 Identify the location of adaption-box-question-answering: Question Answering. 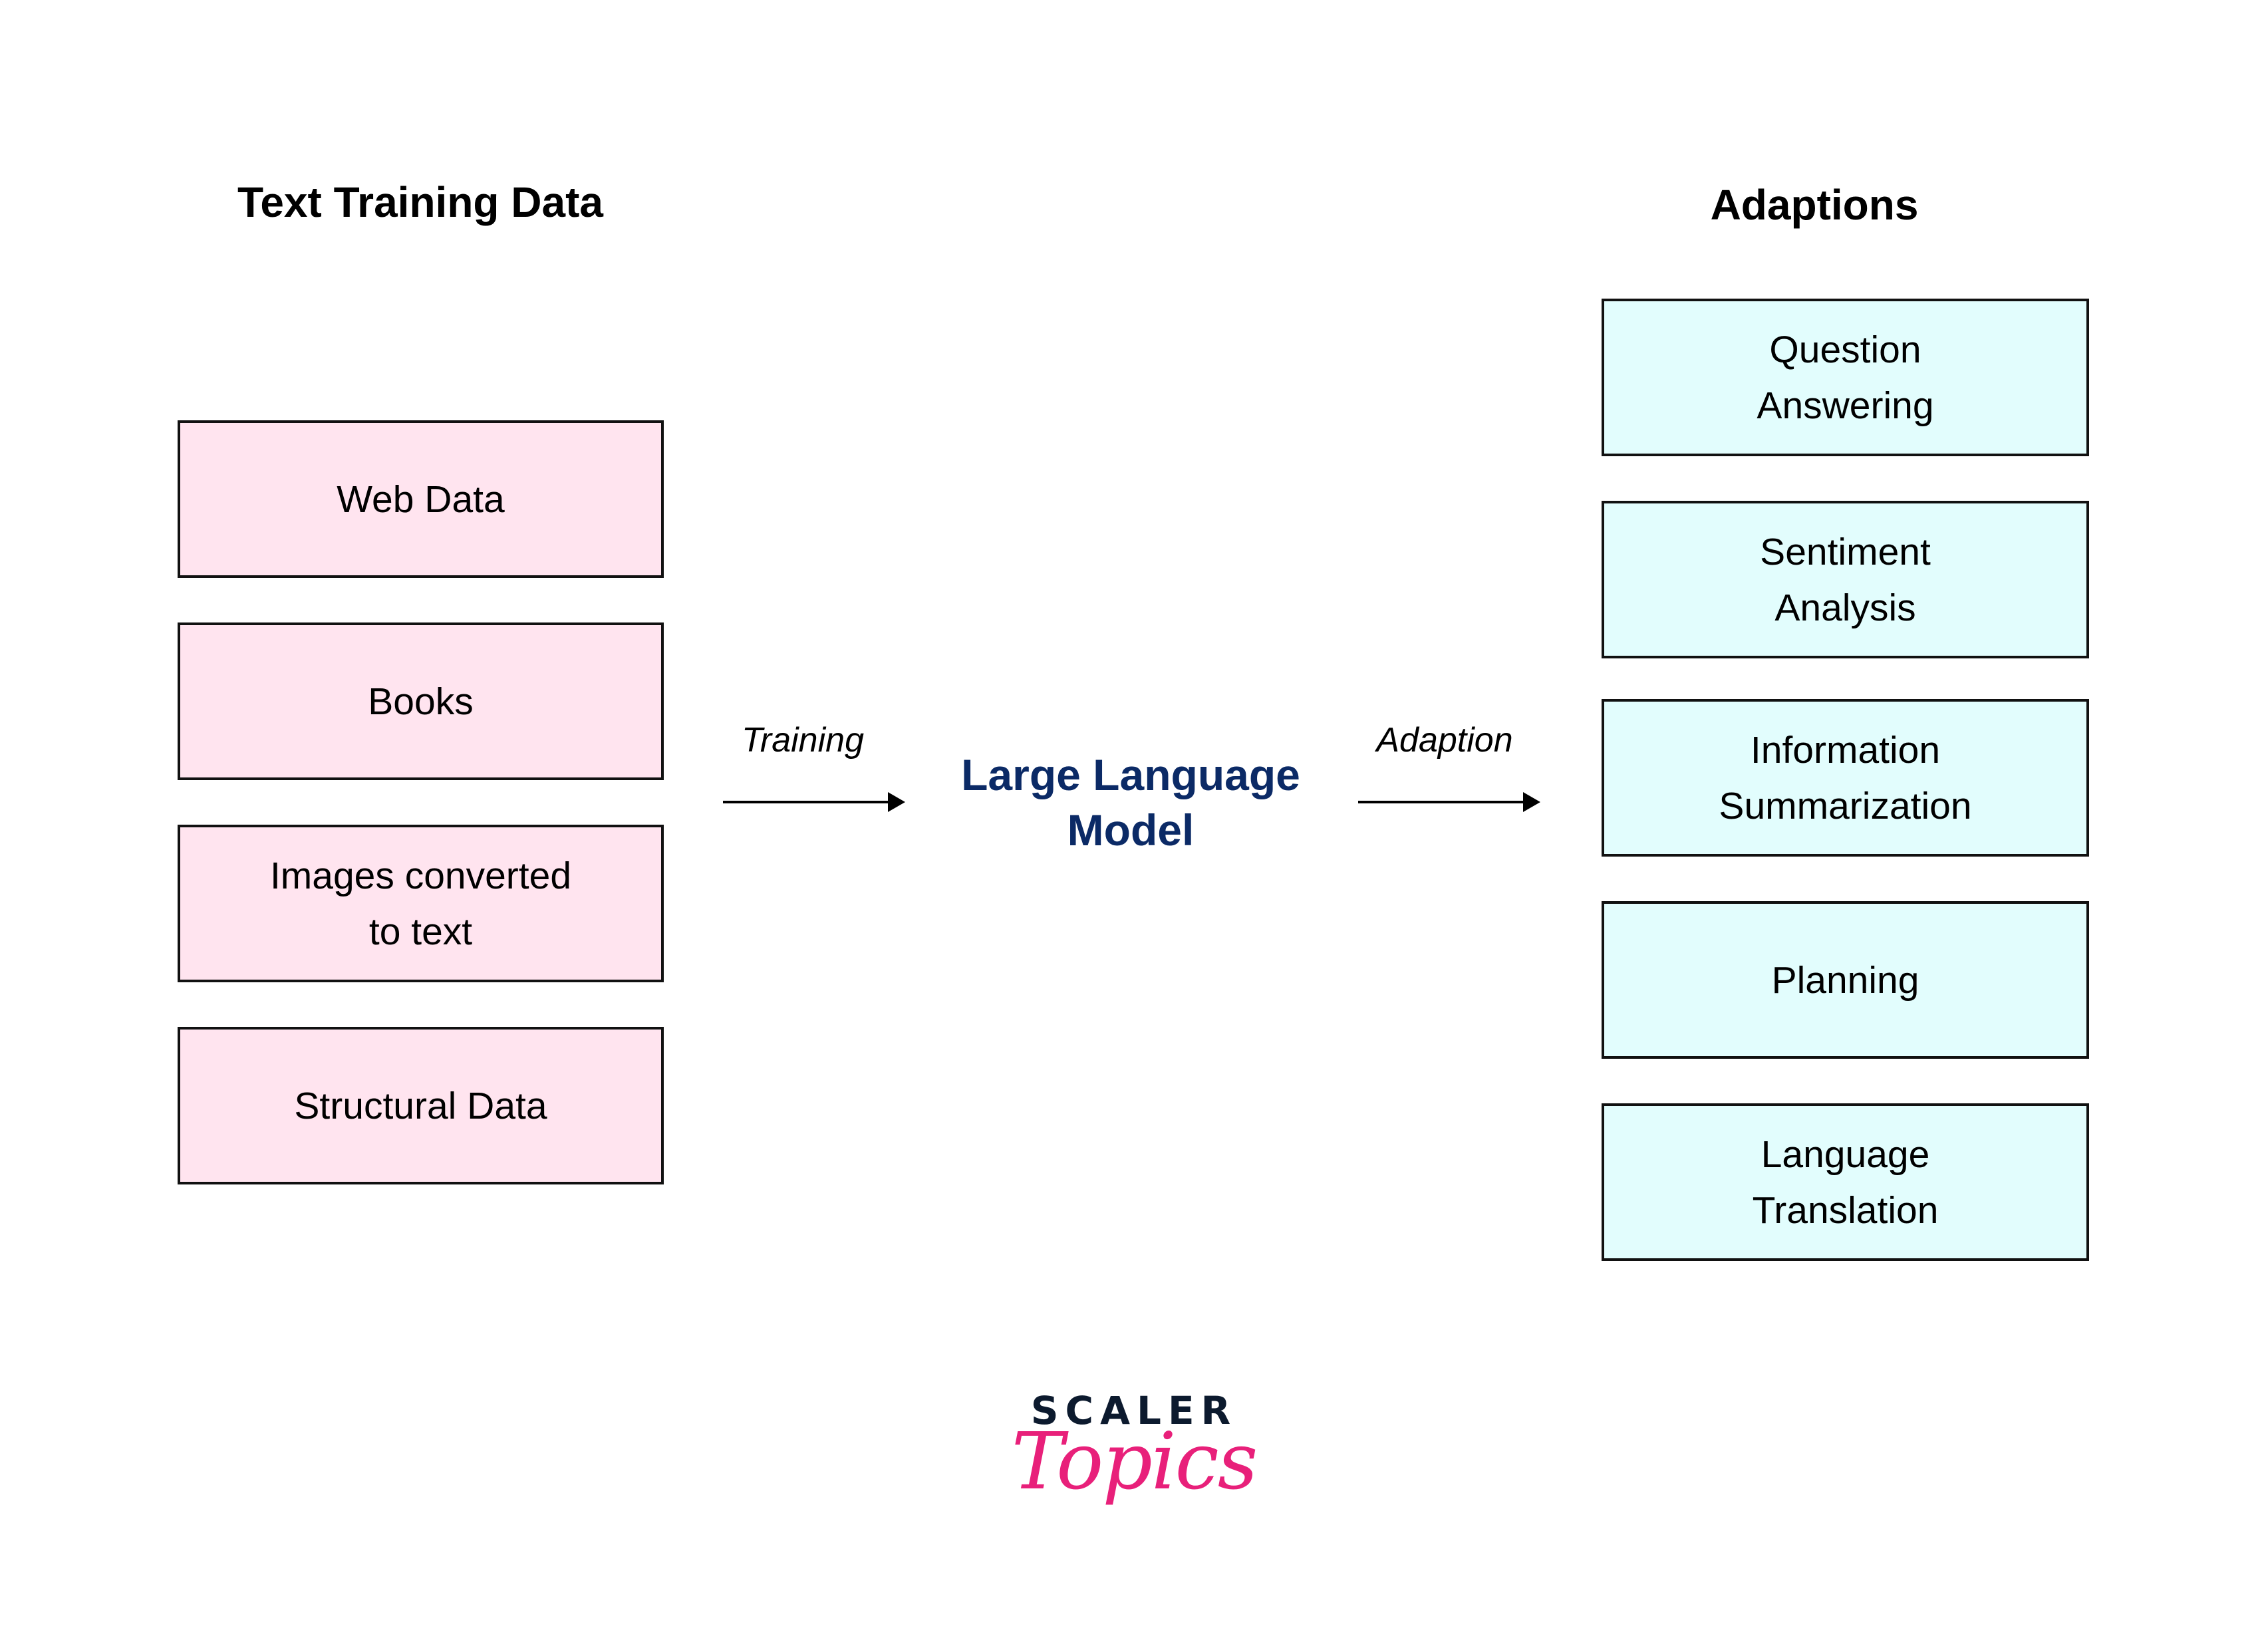
(1845, 377).